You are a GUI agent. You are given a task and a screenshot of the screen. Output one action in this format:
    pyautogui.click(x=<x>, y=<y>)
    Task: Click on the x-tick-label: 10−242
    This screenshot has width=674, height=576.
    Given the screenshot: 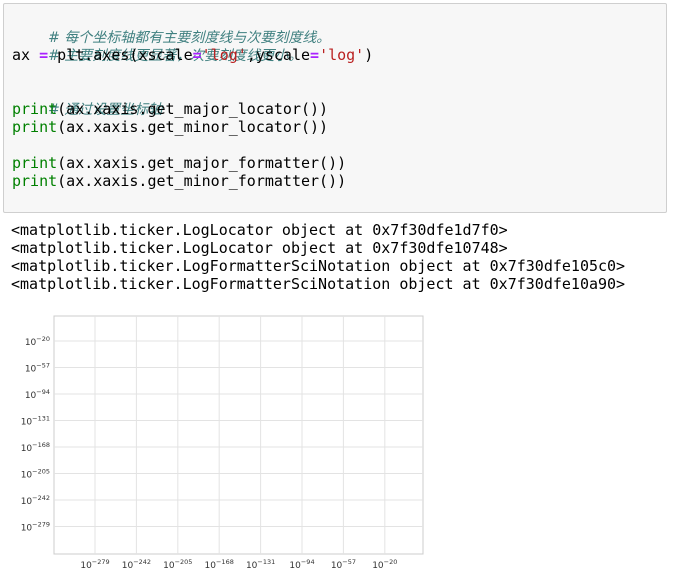 What is the action you would take?
    pyautogui.click(x=136, y=564)
    